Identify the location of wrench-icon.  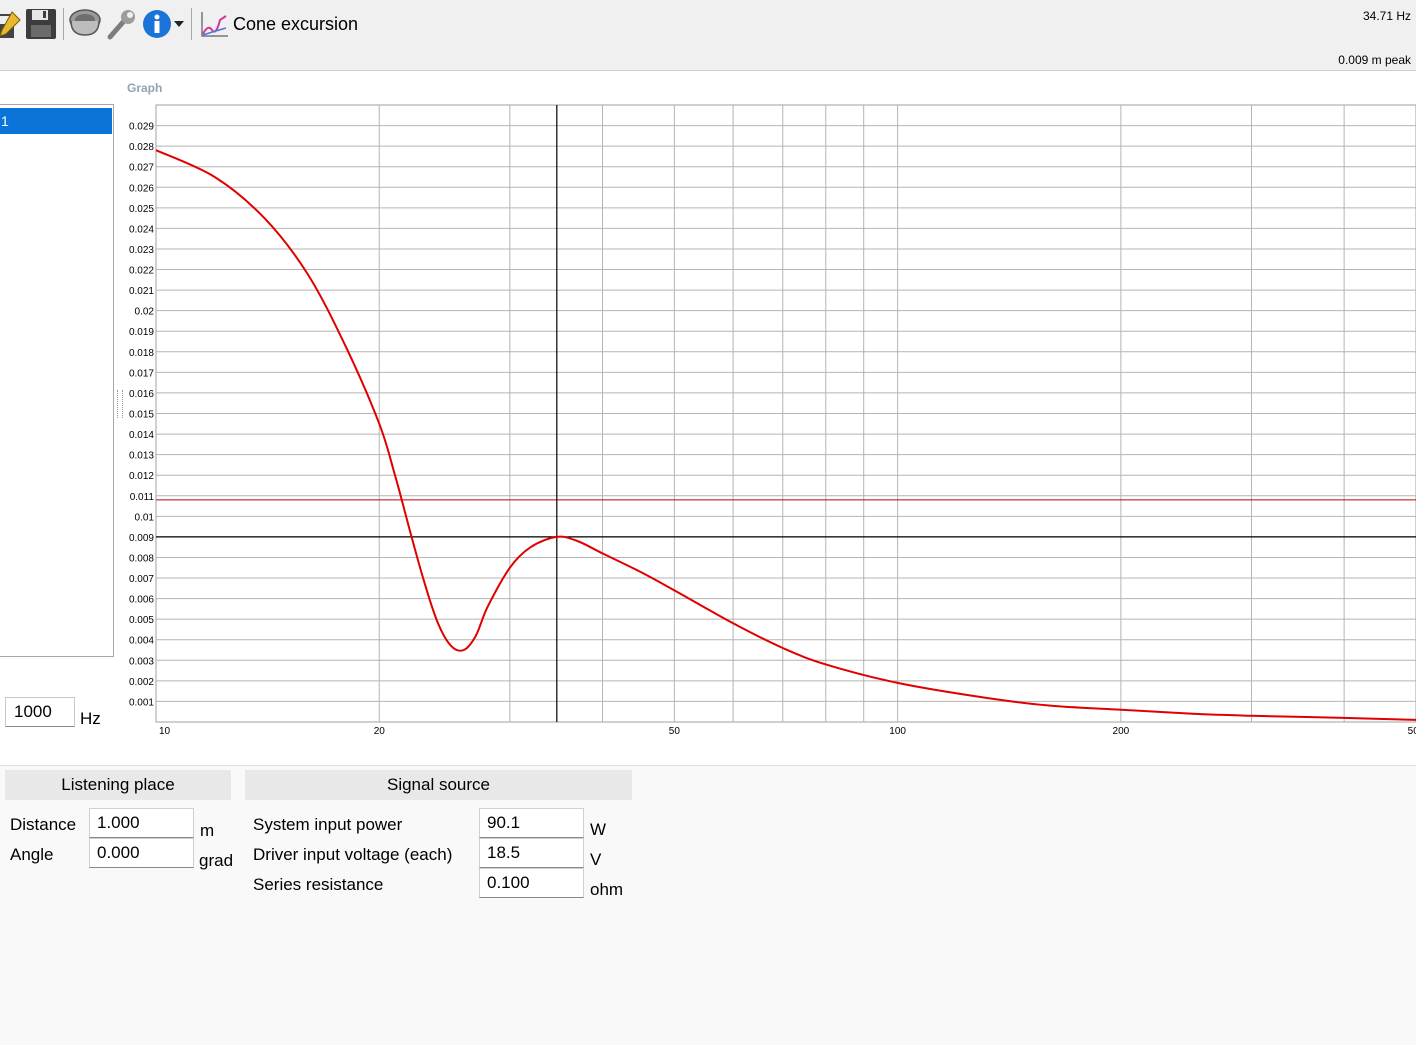
(121, 24).